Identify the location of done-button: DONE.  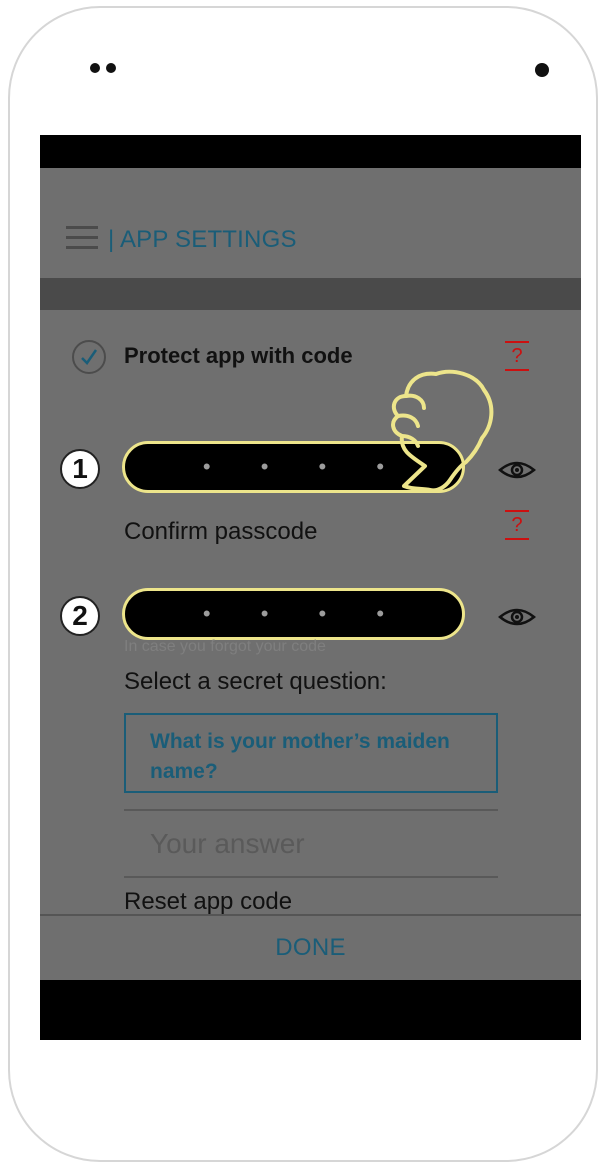
(310, 948).